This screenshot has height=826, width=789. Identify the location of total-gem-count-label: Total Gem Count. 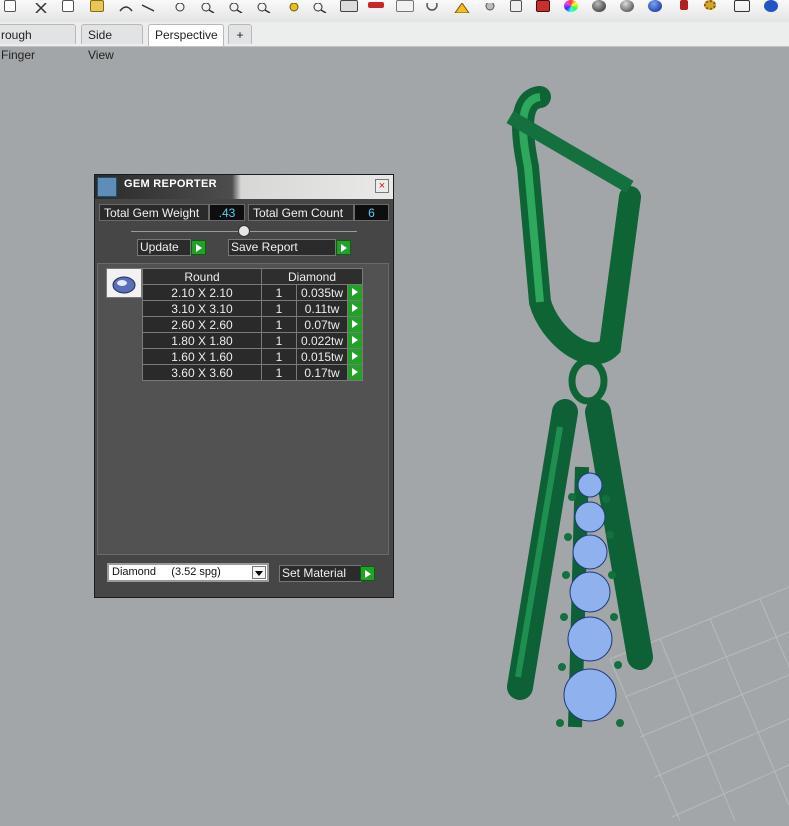
(301, 212).